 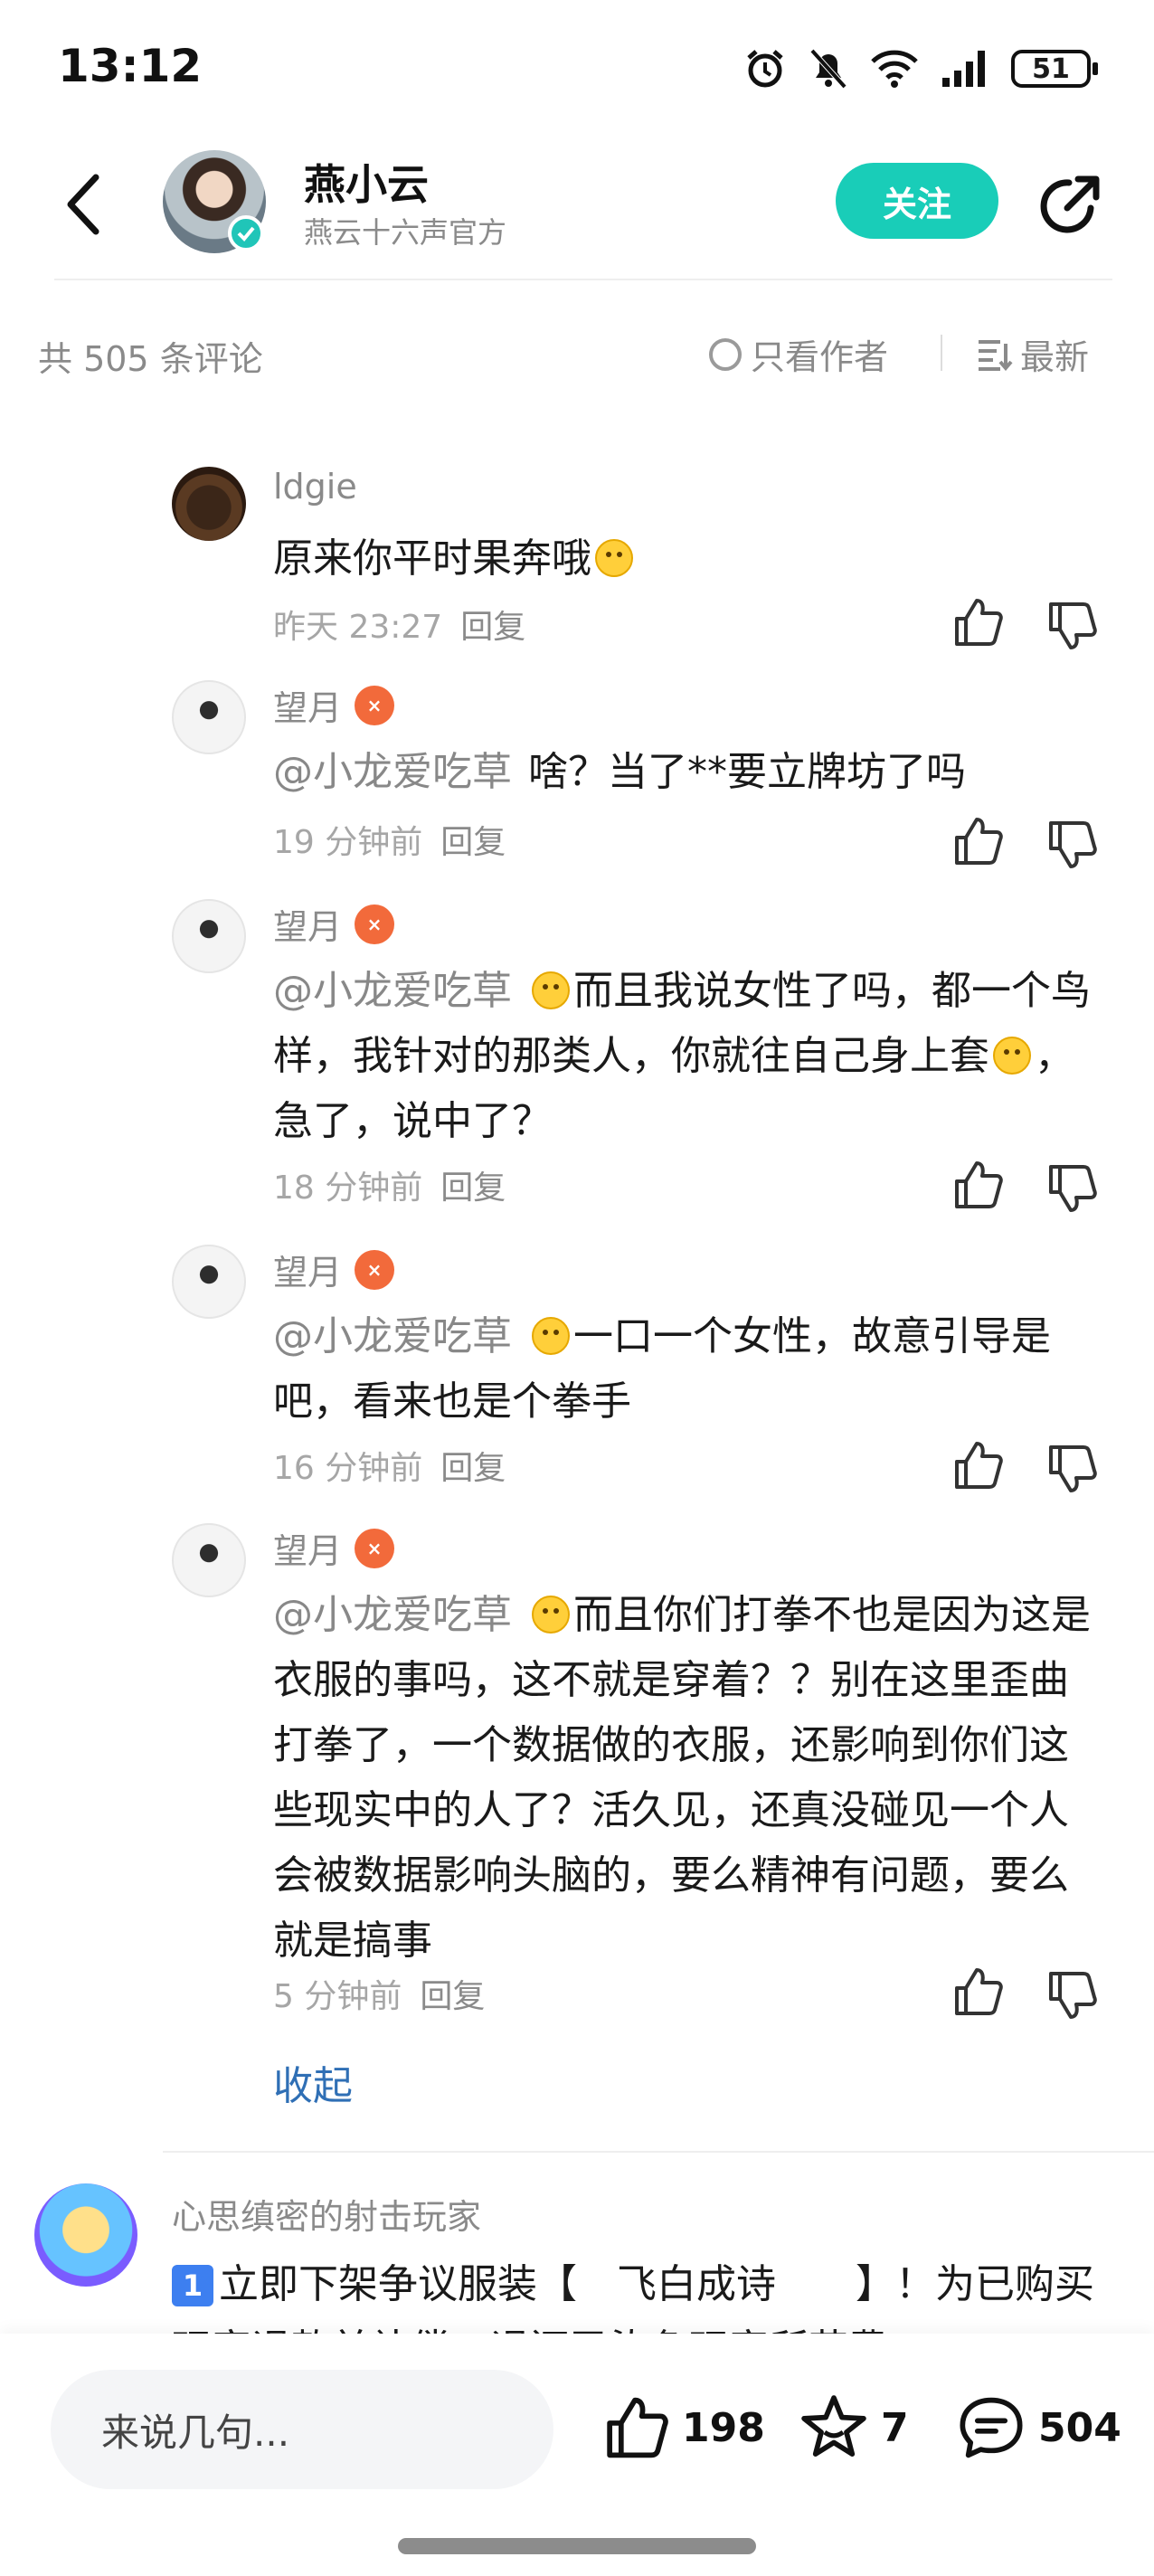 What do you see at coordinates (577, 68) in the screenshot?
I see `status-bar: 13:12 51` at bounding box center [577, 68].